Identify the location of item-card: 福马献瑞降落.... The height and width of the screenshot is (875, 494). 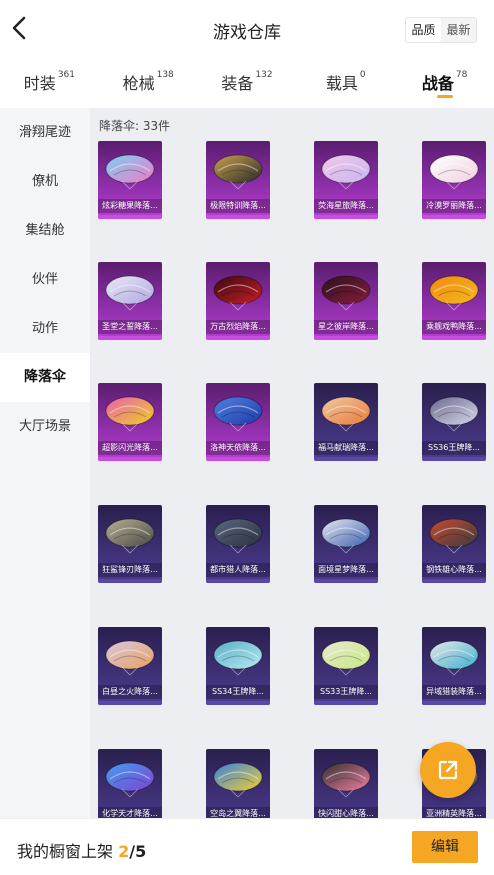
(346, 422).